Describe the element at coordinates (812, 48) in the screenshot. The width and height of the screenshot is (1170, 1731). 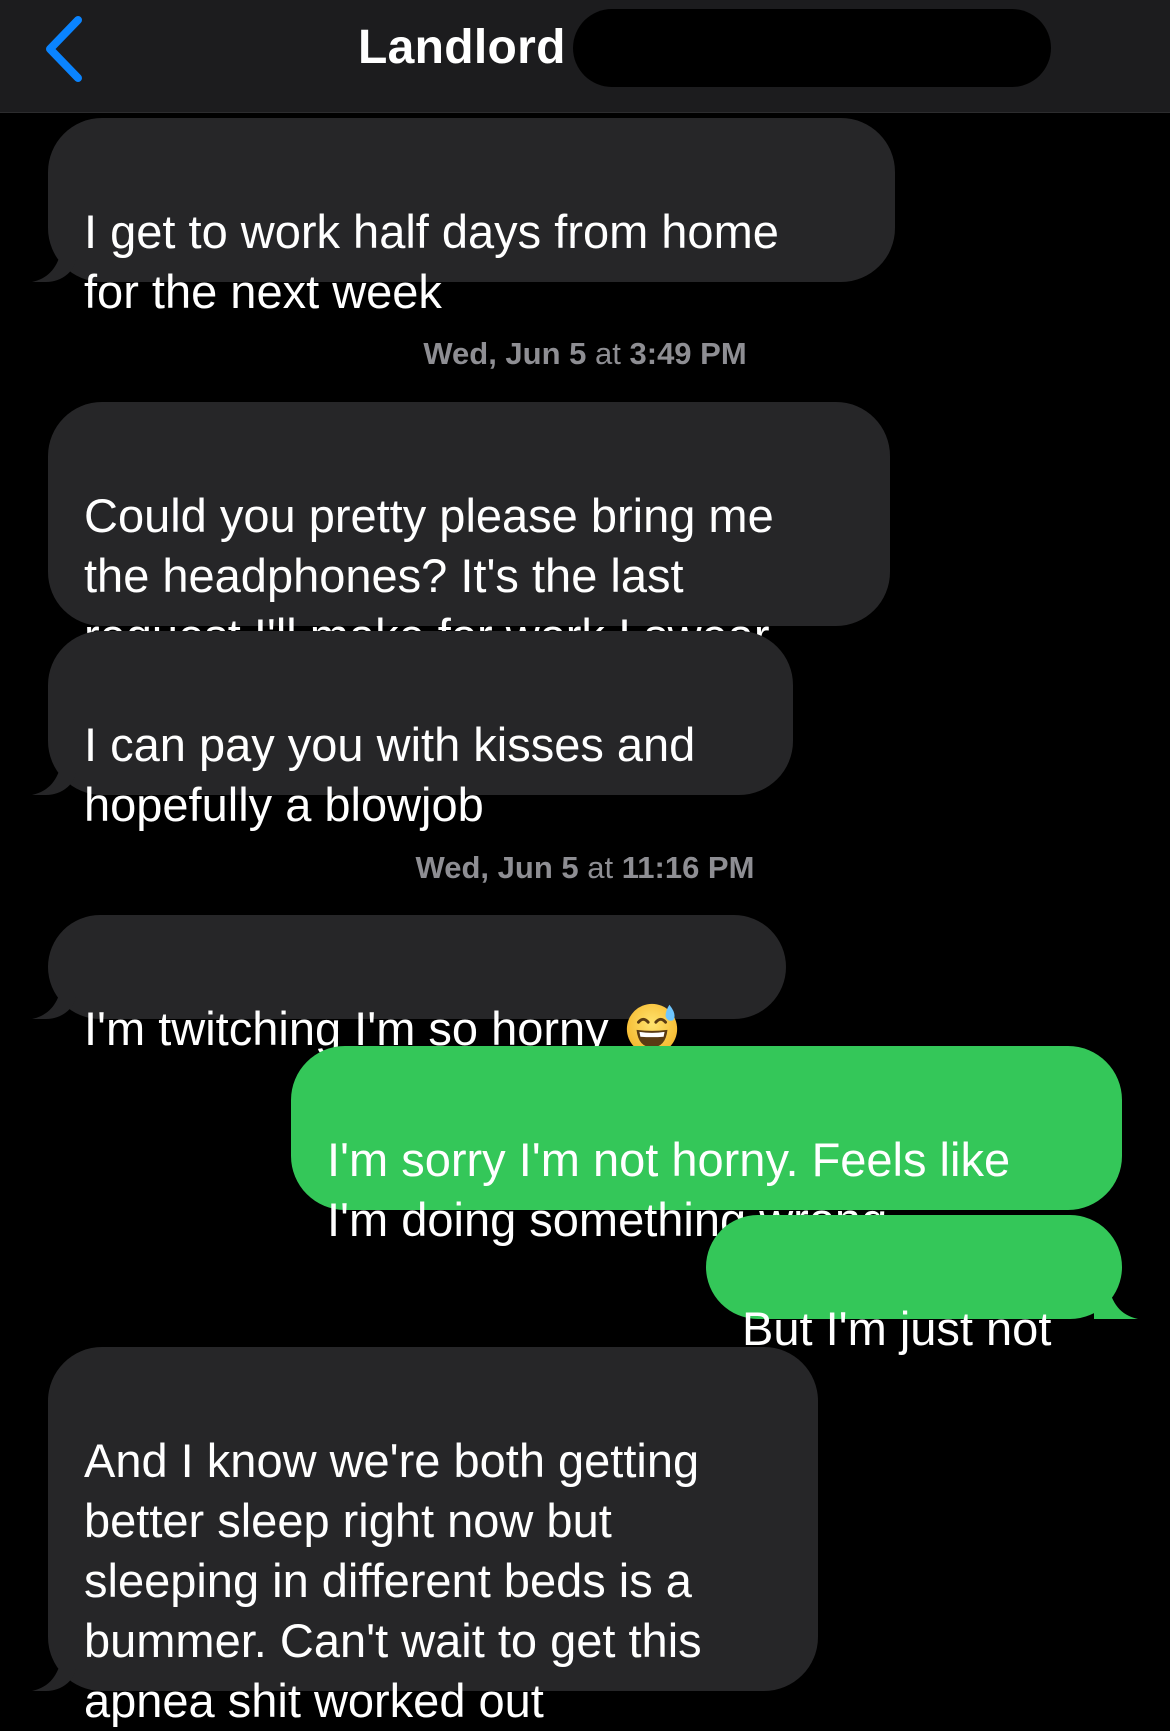
I see `redaction-bar` at that location.